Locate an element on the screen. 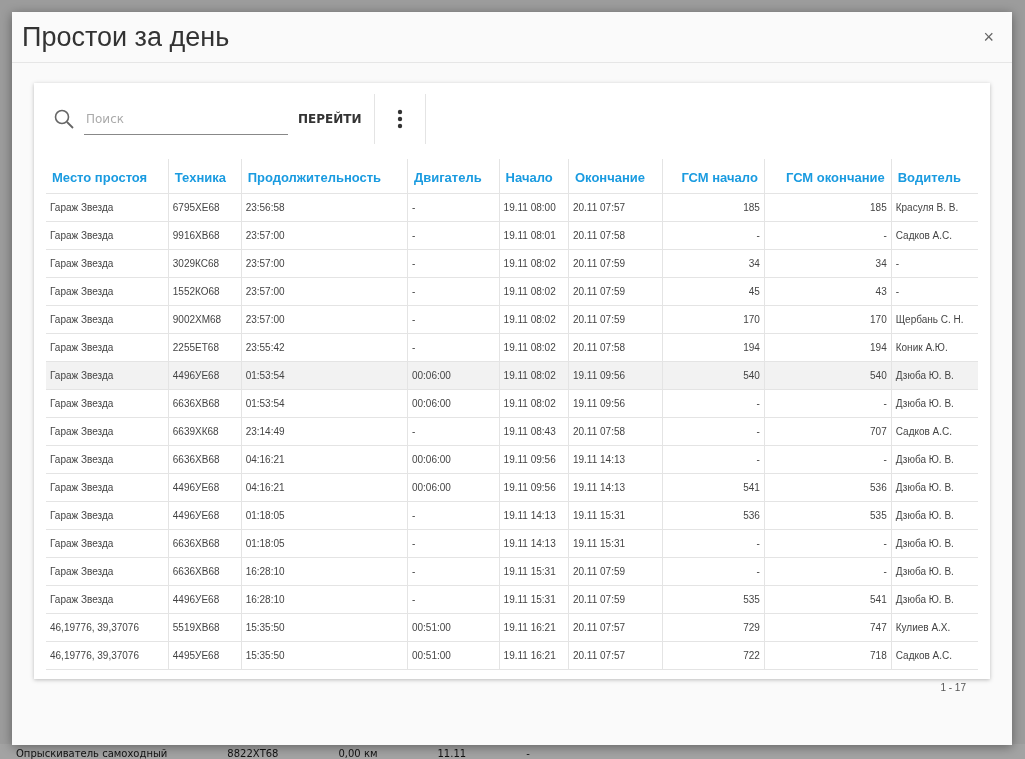 Image resolution: width=1025 pixels, height=759 pixels. table-row: Гараж Звезда 6795ХЕ68 23:56:58 - 19.11 08:00 20.11 07:57 185 185 Красуля В. В. is located at coordinates (512, 207).